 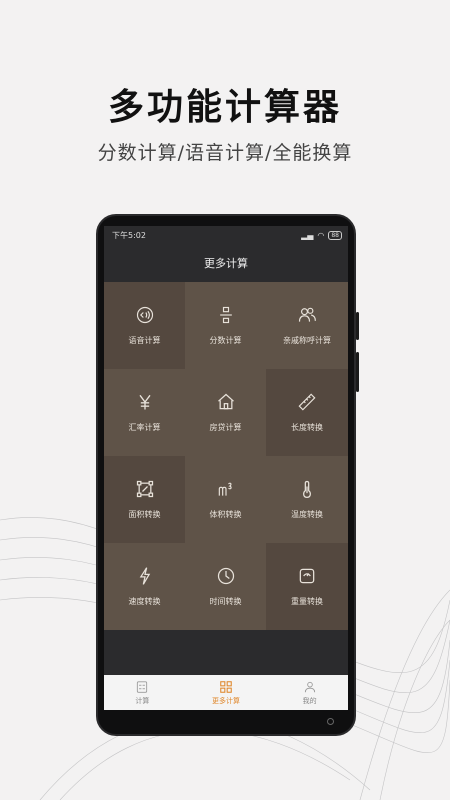 What do you see at coordinates (144, 576) in the screenshot?
I see `lightning-icon` at bounding box center [144, 576].